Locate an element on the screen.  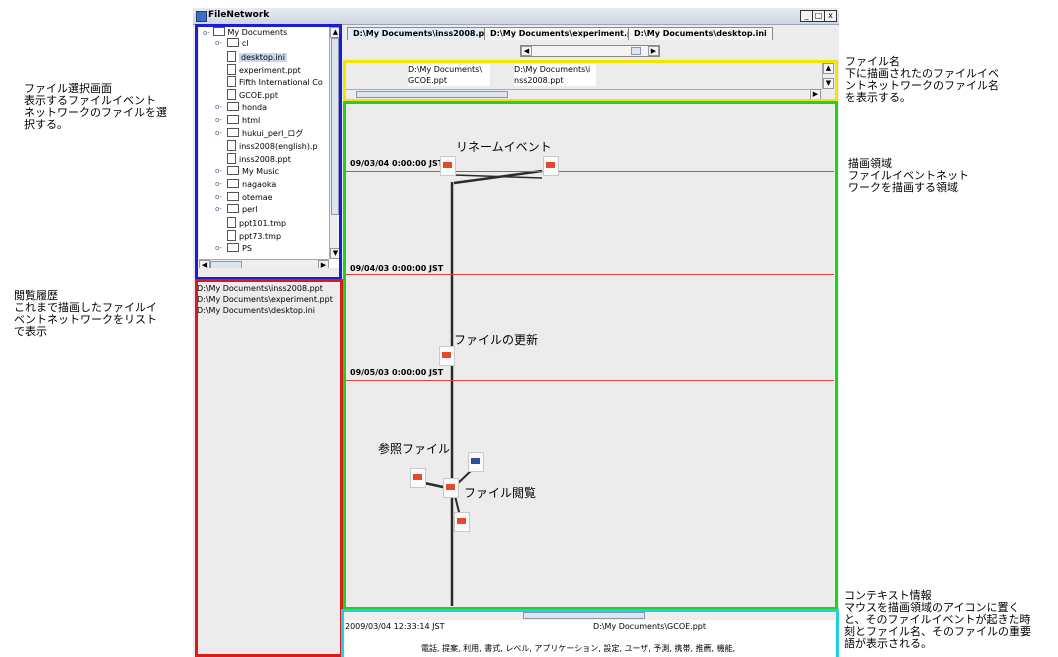
app-icon is located at coordinates (201, 16).